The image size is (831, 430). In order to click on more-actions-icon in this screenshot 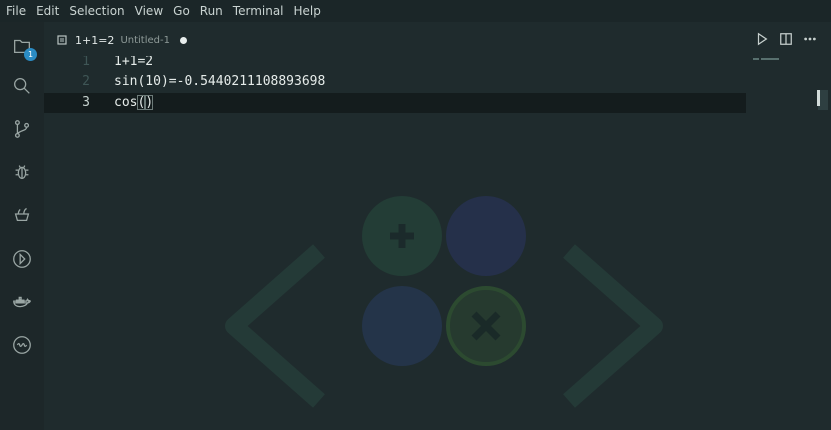, I will do `click(810, 39)`.